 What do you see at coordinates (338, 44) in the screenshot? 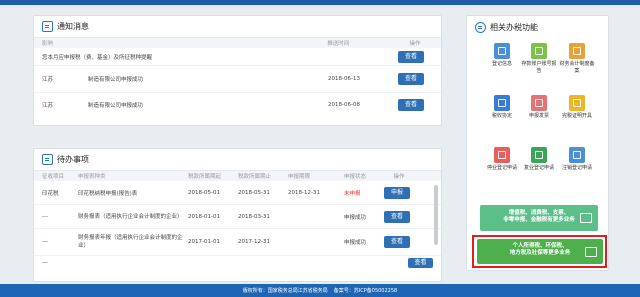
I see `column-header: 推送时间` at bounding box center [338, 44].